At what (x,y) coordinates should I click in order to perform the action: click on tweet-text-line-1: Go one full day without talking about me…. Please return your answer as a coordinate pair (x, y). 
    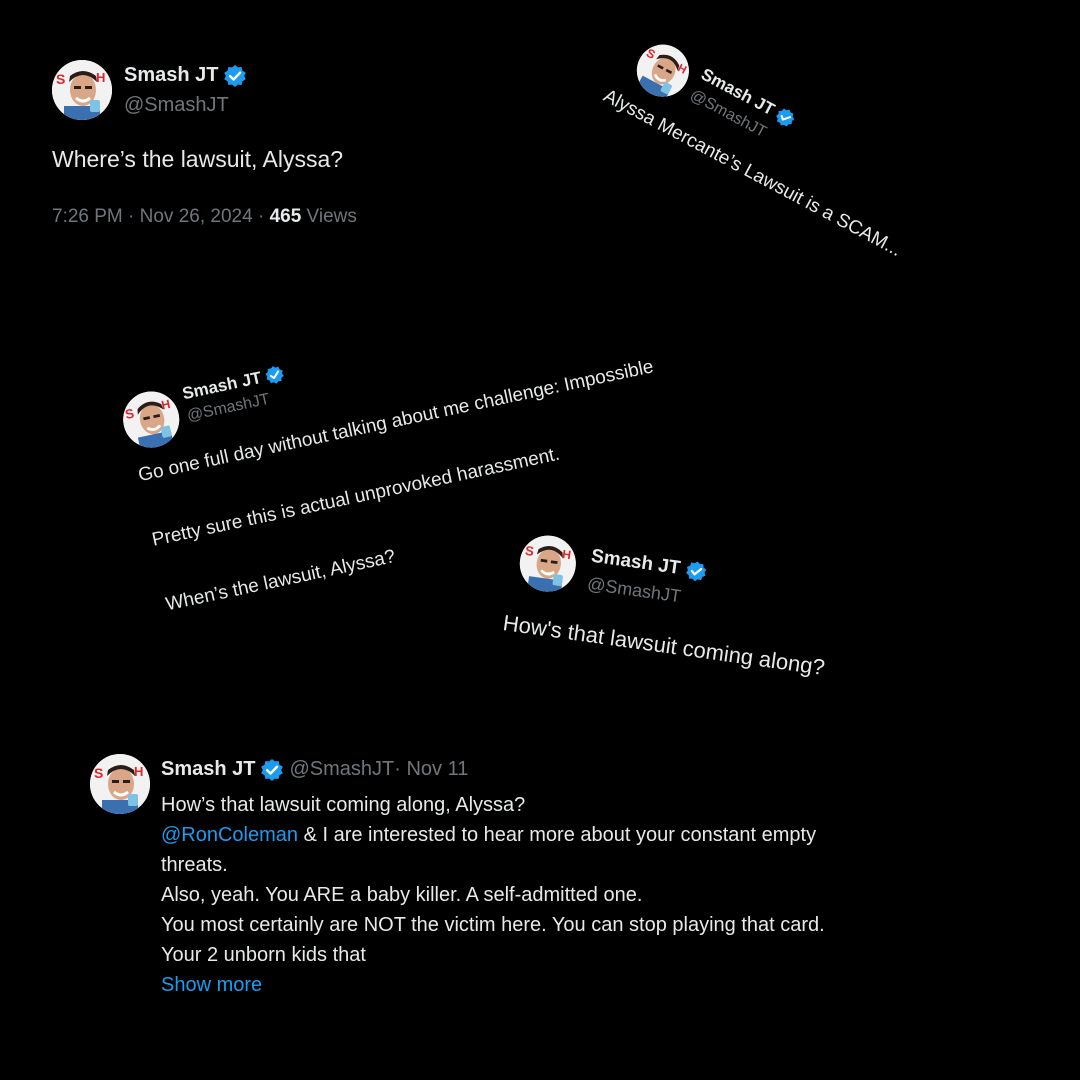
    Looking at the image, I should click on (396, 421).